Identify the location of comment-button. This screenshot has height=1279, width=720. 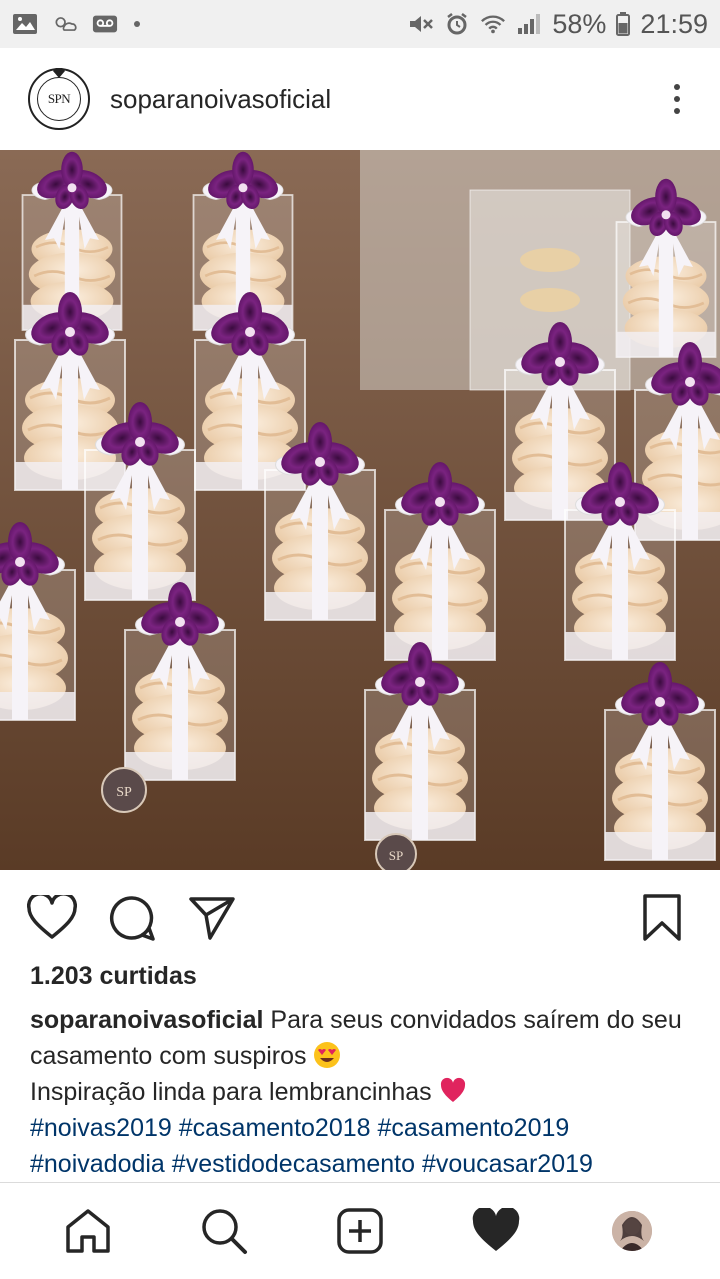
(132, 918).